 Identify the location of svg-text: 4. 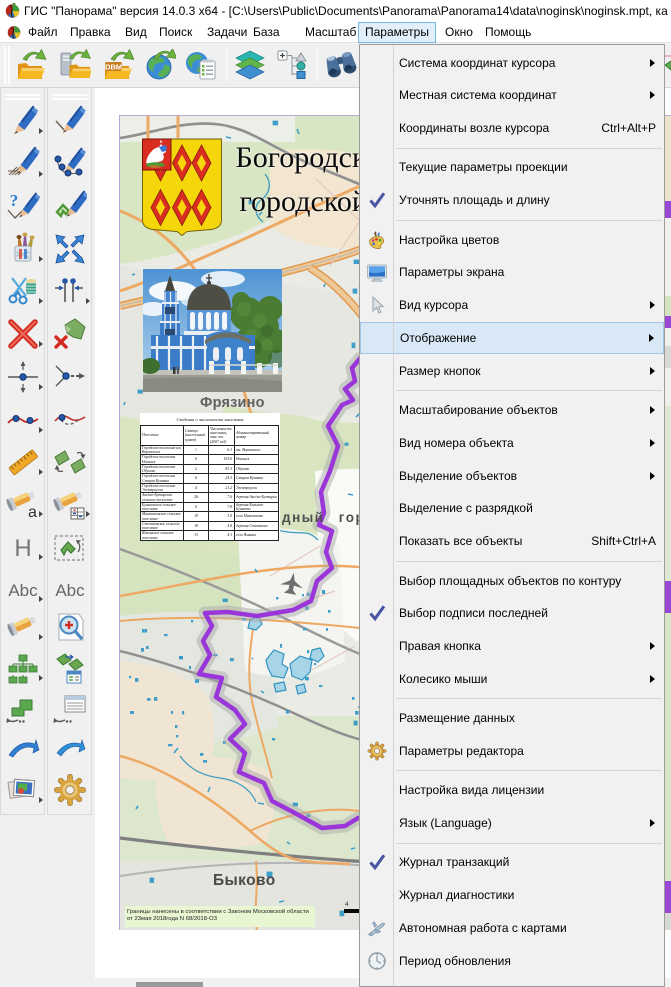
(347, 904).